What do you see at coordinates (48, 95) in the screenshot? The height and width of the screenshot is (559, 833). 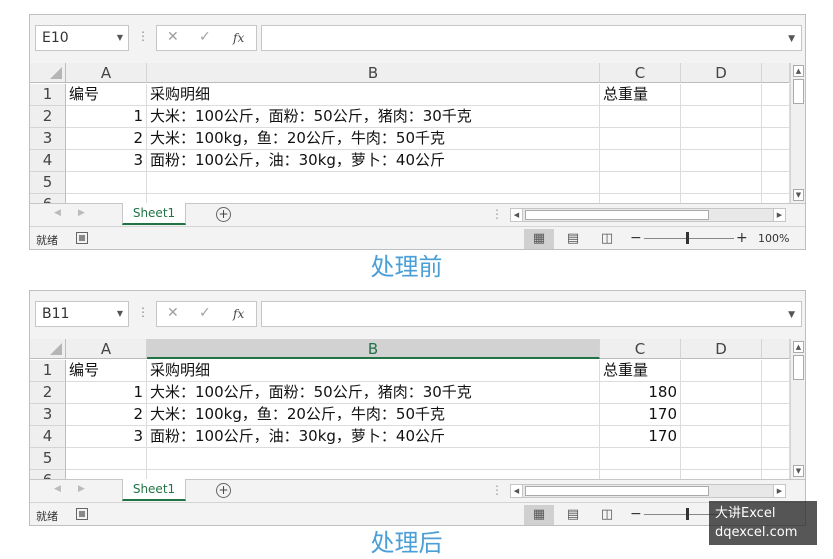 I see `row-header-1: 1` at bounding box center [48, 95].